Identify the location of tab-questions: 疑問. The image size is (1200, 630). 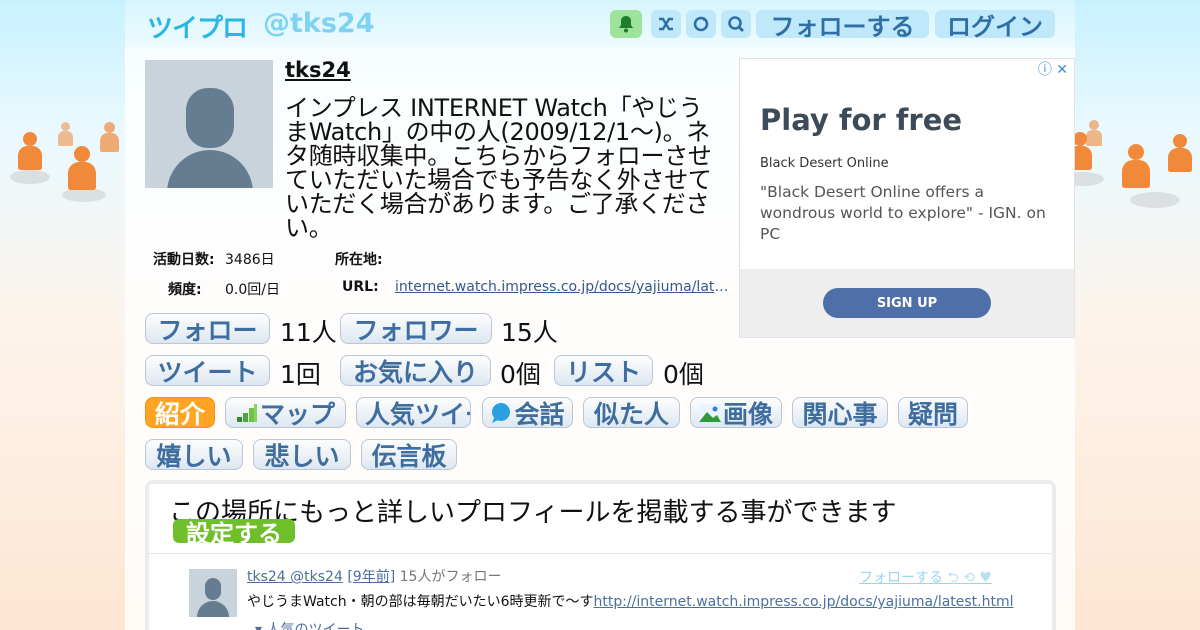
(933, 412).